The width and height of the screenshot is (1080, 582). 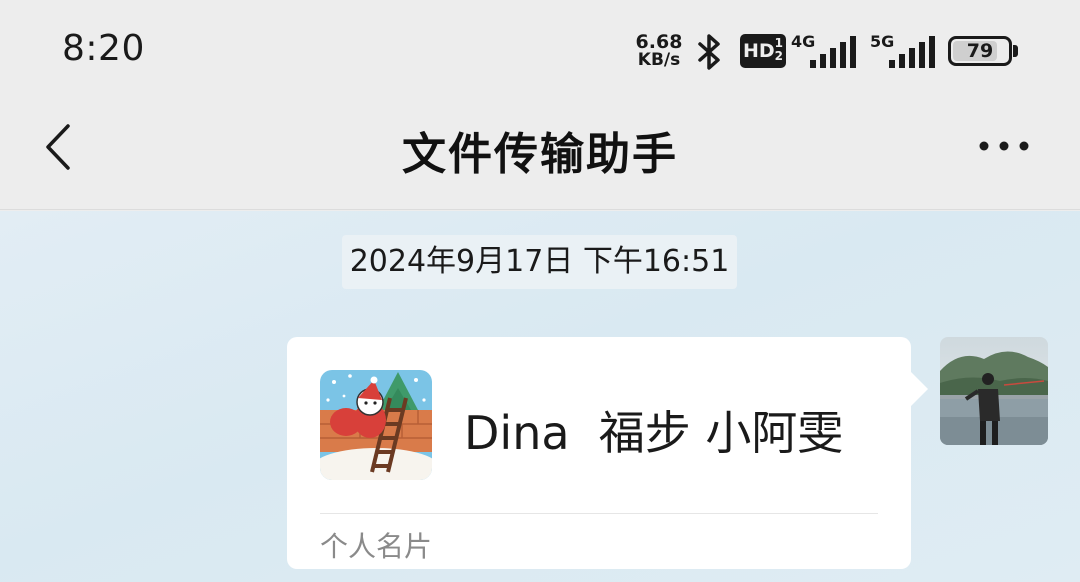 I want to click on hd-label: HD, so click(x=759, y=51).